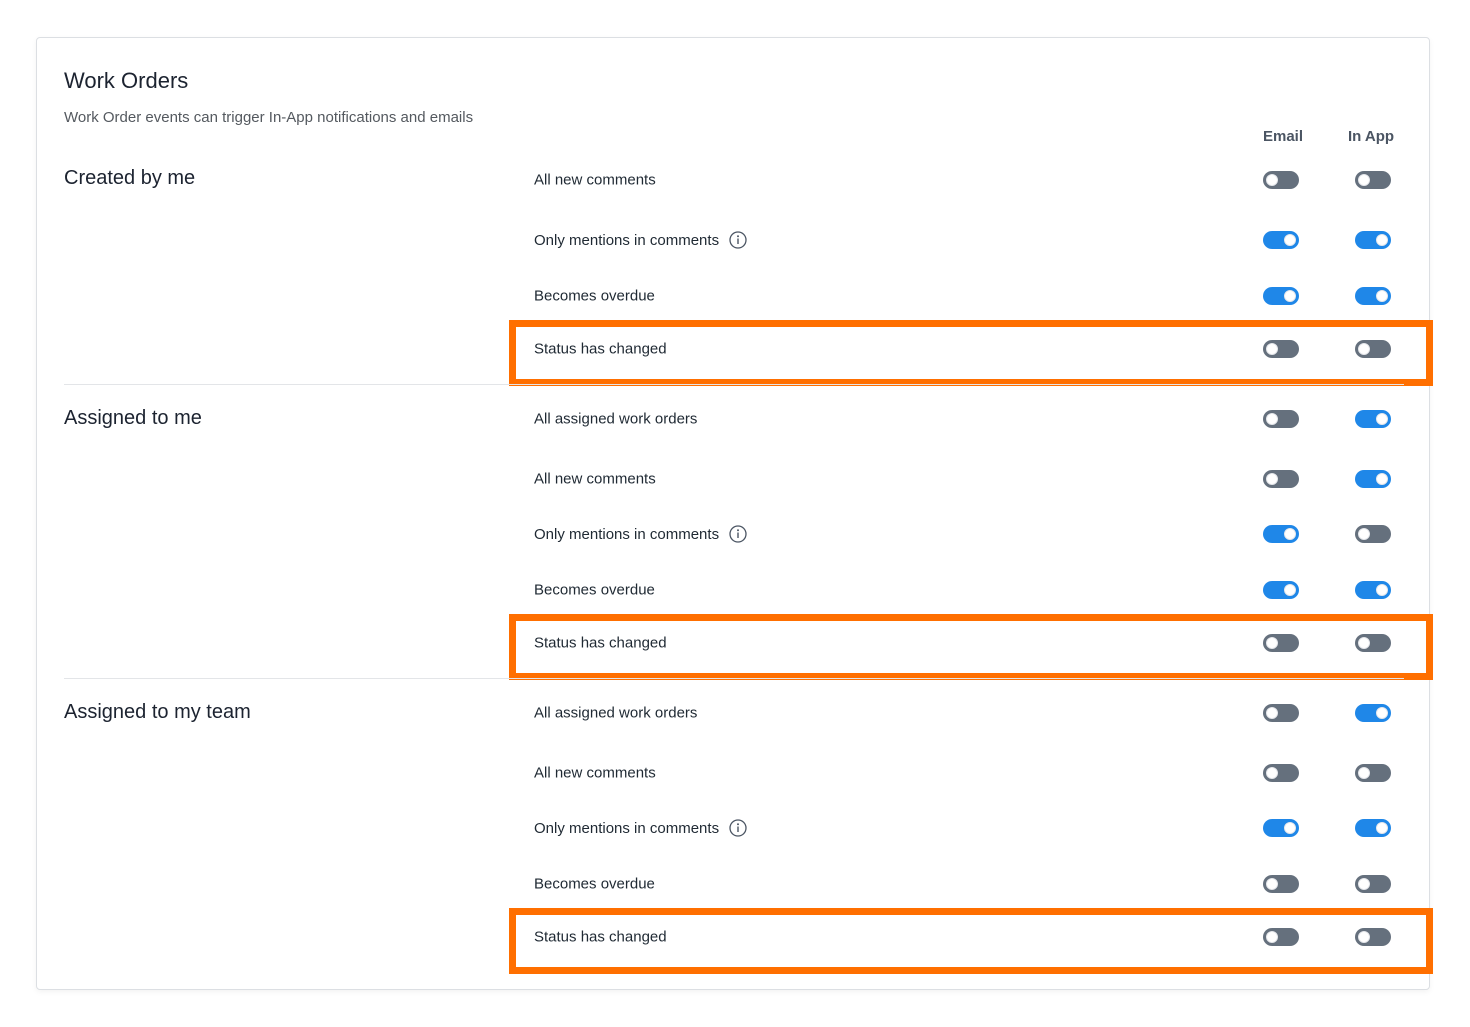 Image resolution: width=1470 pixels, height=1027 pixels. Describe the element at coordinates (133, 418) in the screenshot. I see `section-title-assigned-to-me: Assigned to me` at that location.